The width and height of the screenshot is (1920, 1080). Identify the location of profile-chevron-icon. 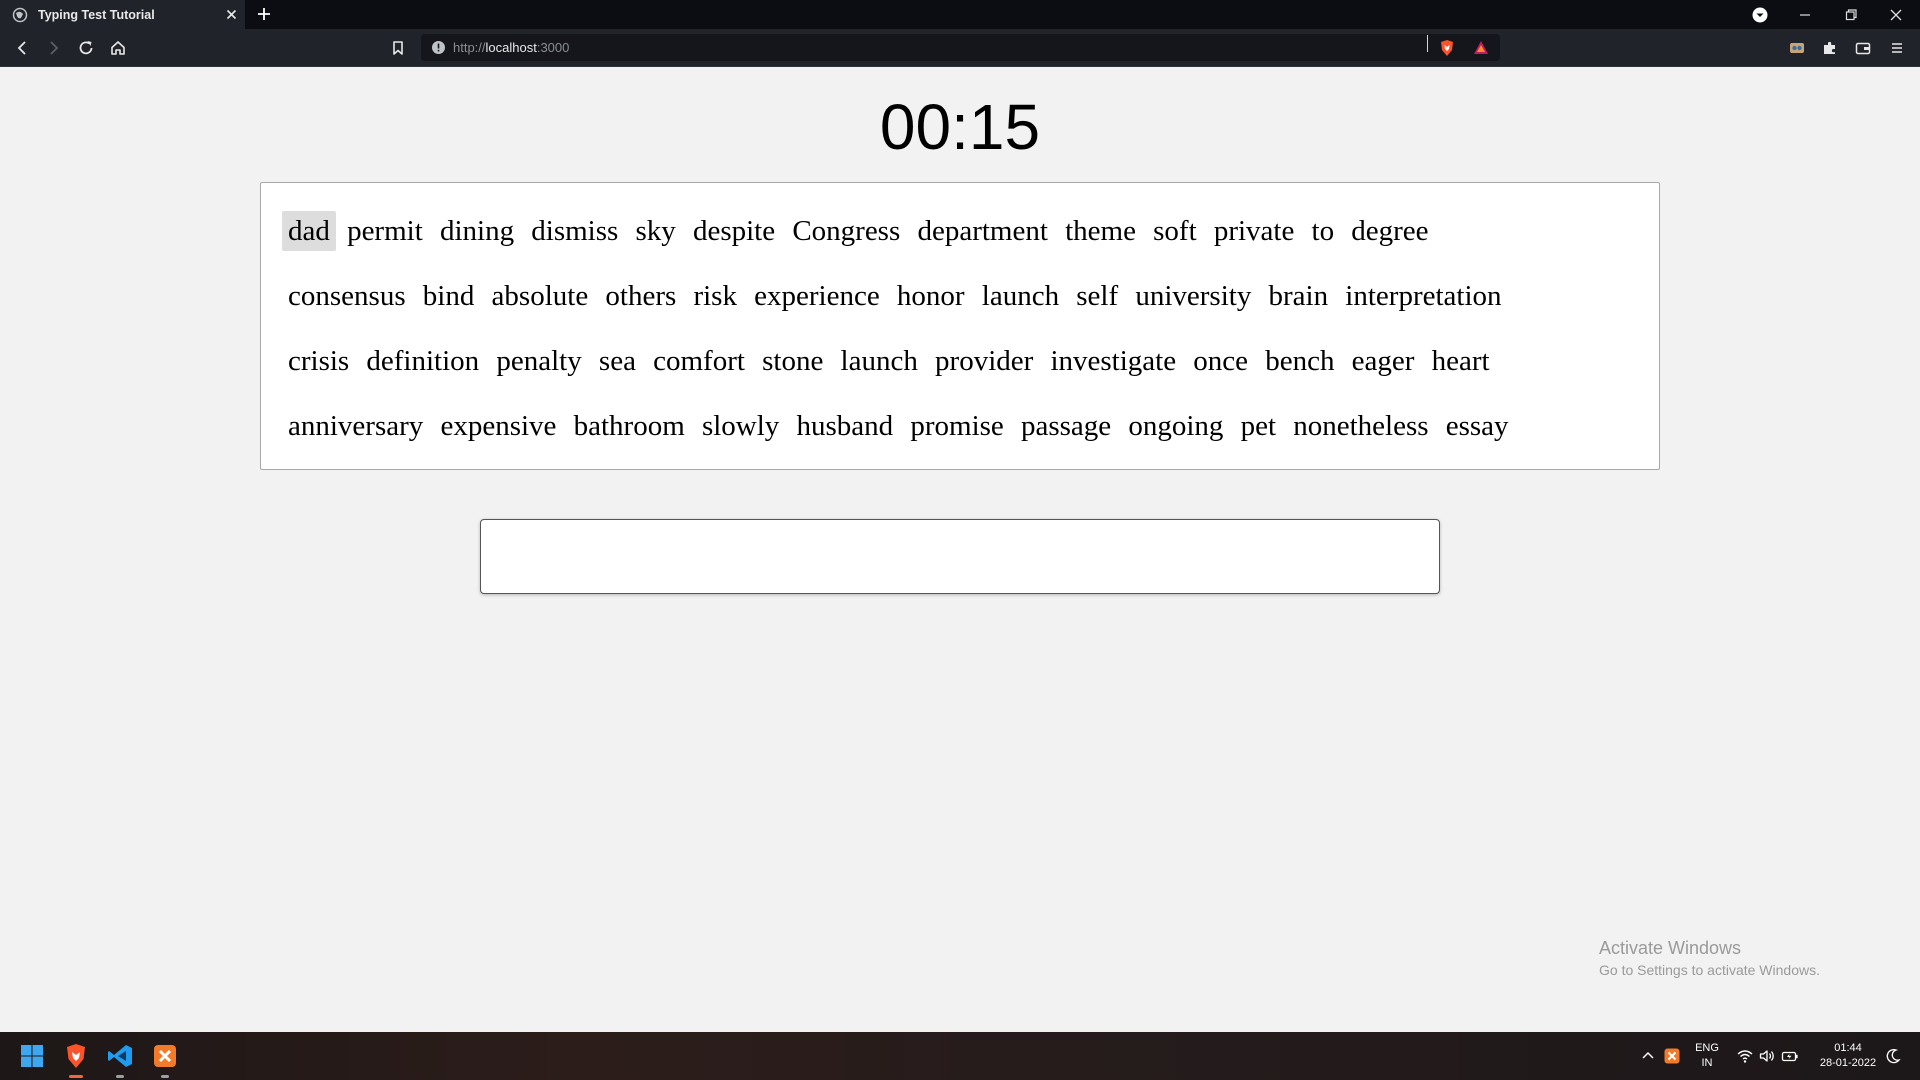
(1760, 15).